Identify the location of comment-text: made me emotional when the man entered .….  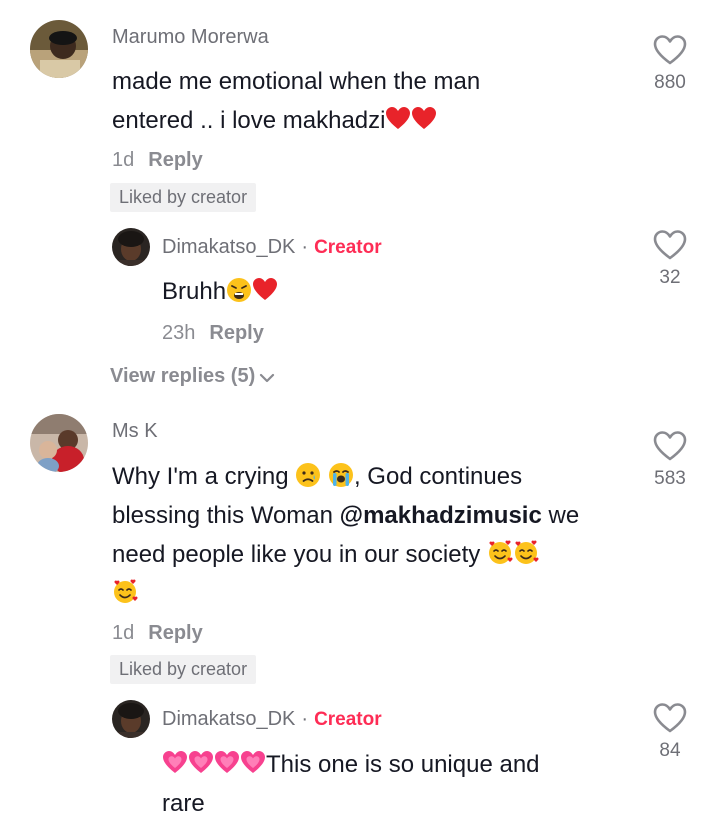
(296, 101).